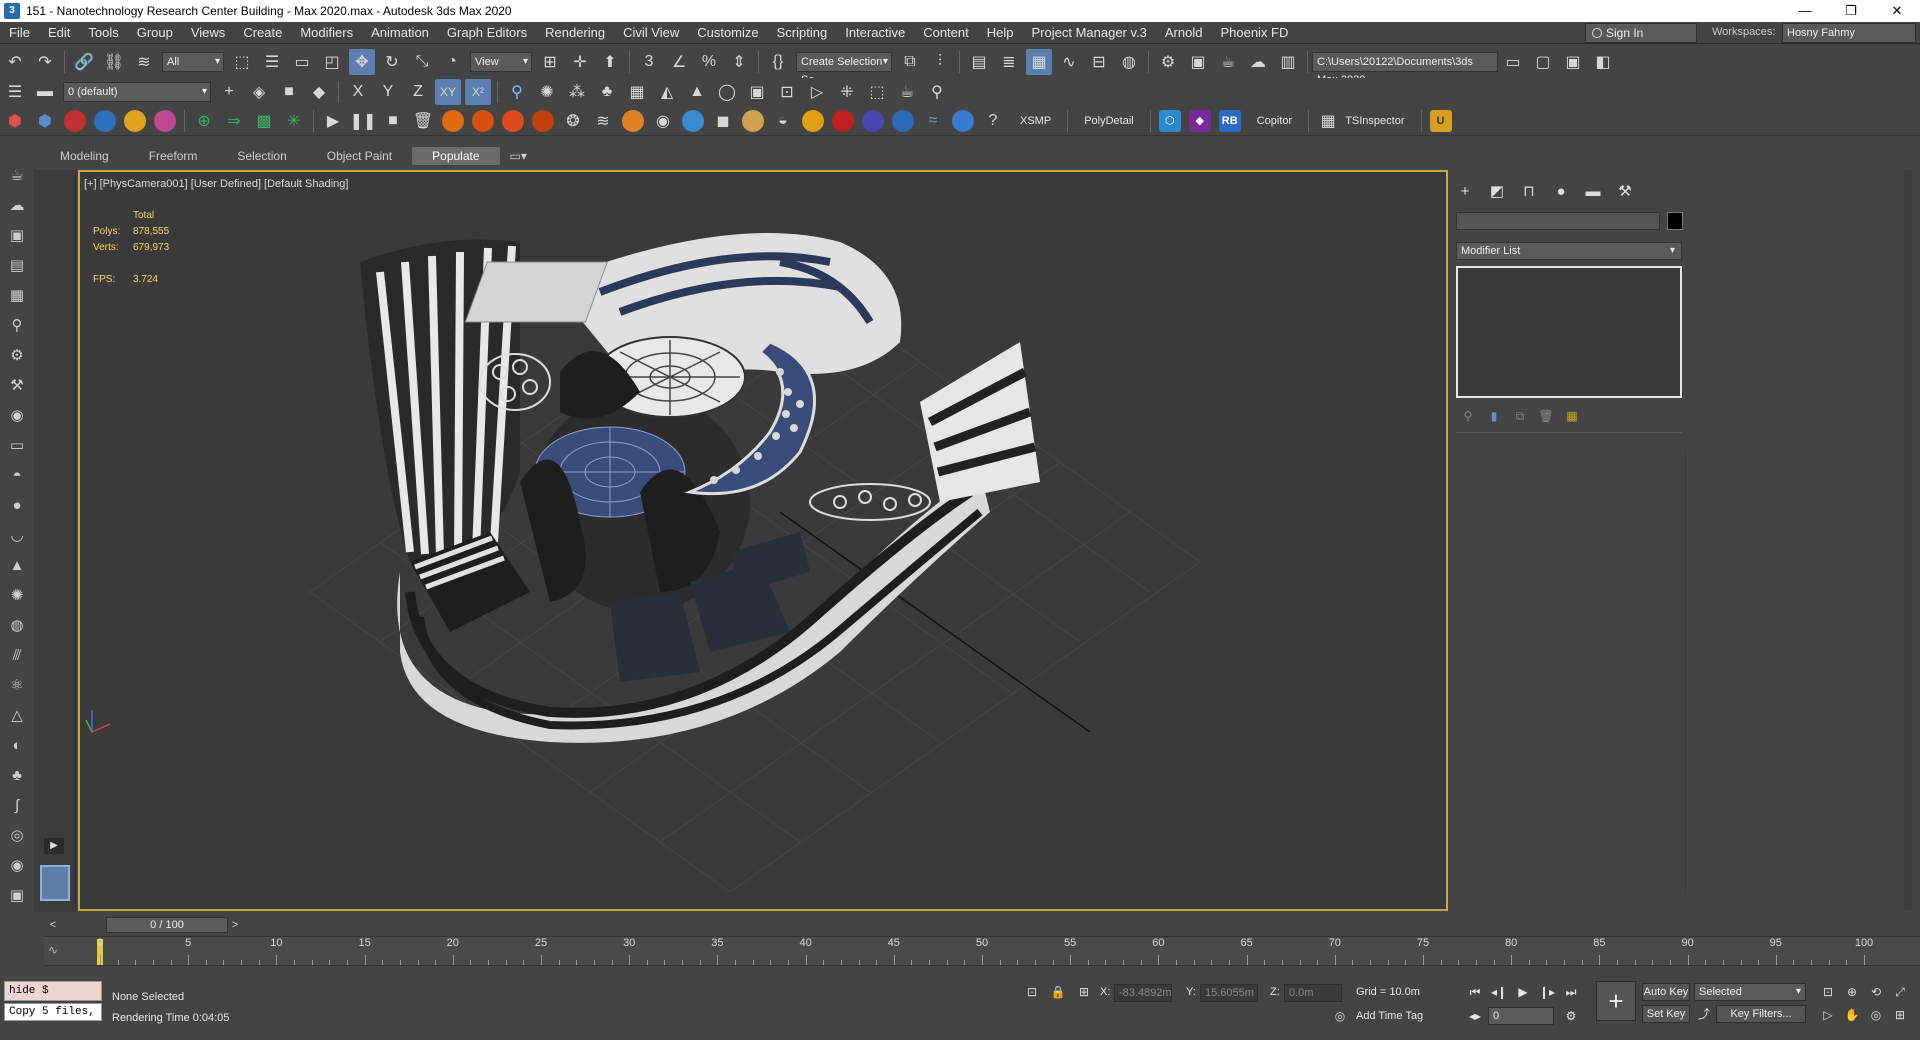  Describe the element at coordinates (1229, 993) in the screenshot. I see `y-coord-field: 15.6055m` at that location.